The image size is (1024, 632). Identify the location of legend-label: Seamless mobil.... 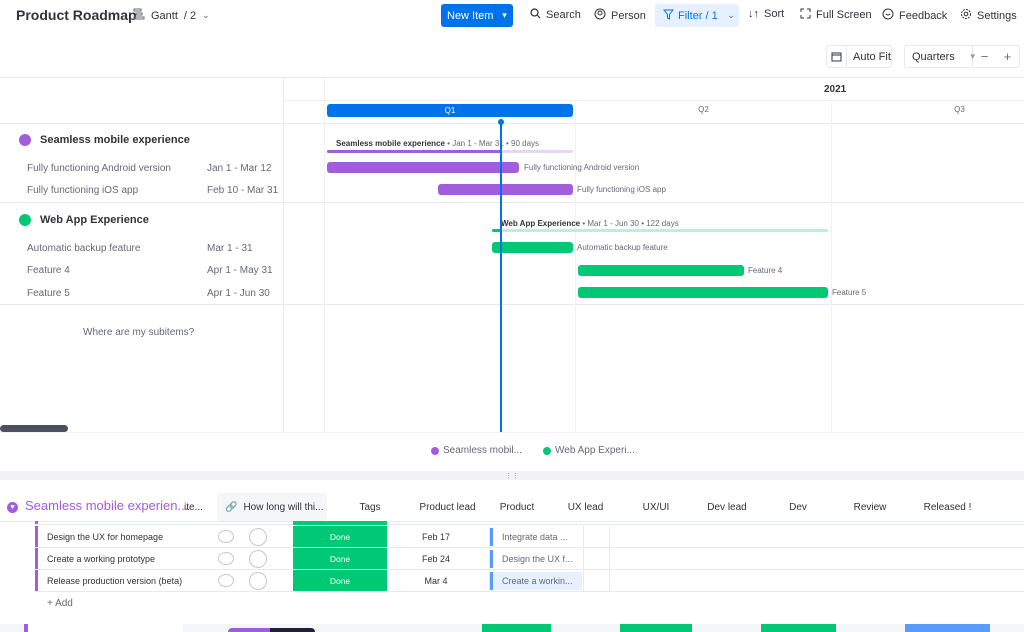
(482, 450).